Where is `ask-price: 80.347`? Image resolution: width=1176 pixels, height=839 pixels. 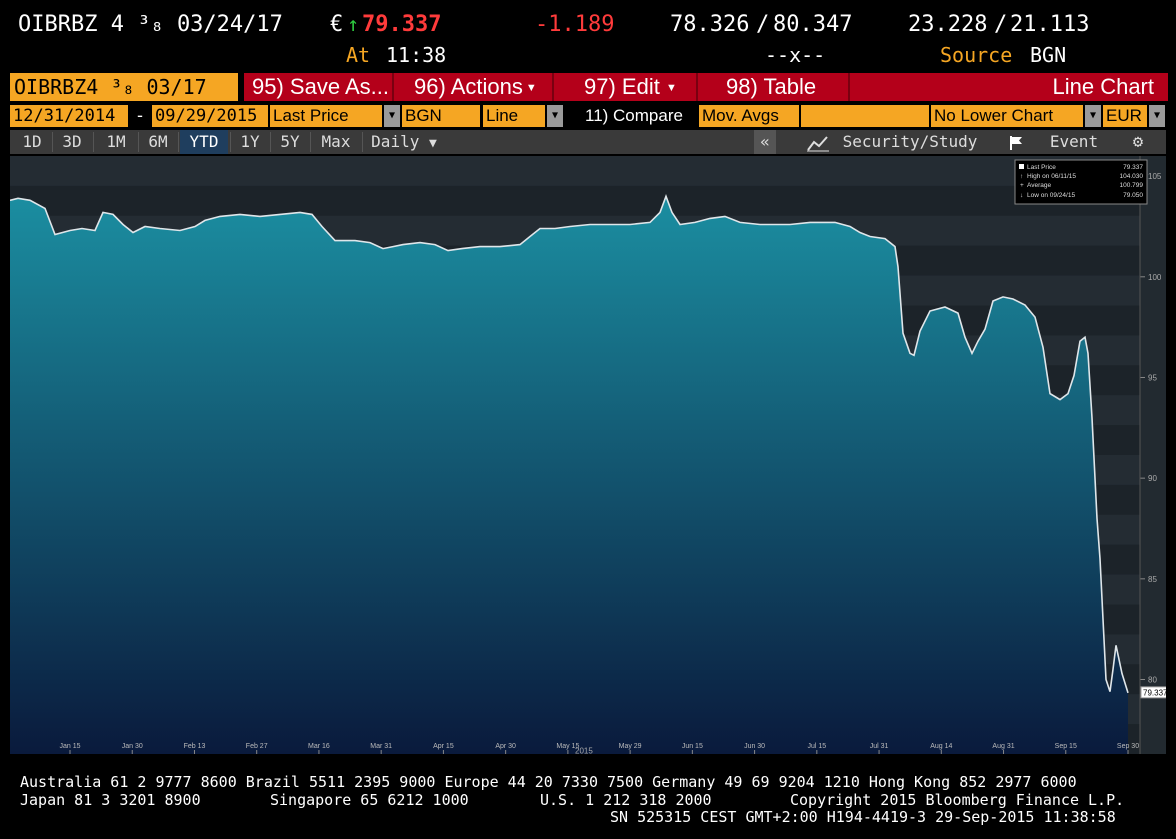
ask-price: 80.347 is located at coordinates (813, 24).